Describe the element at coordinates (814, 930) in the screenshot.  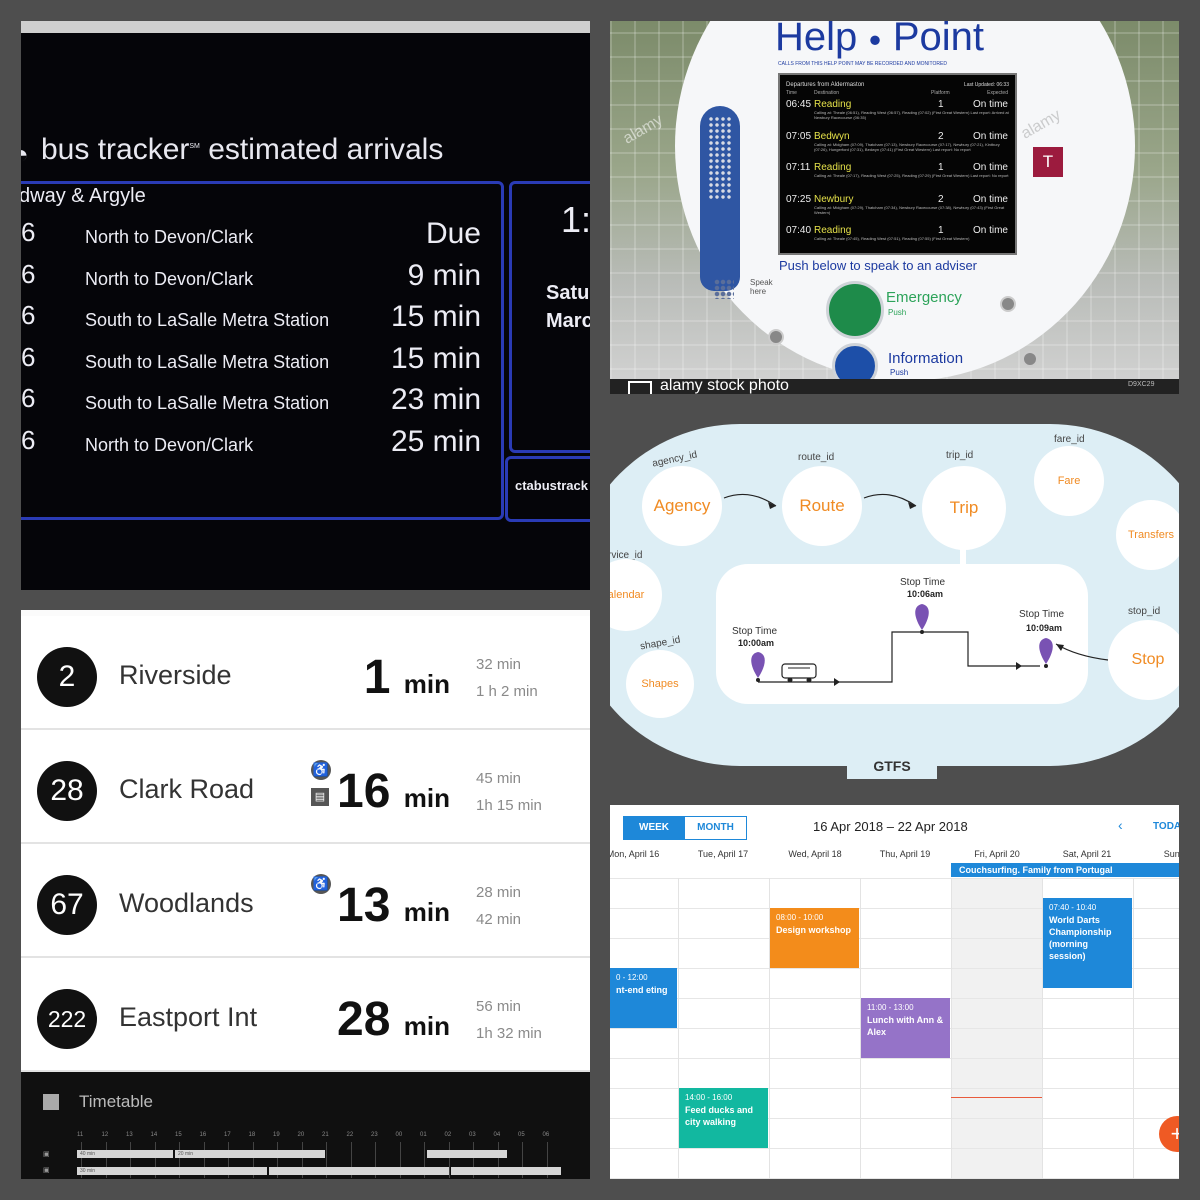
I see `event-name: Design workshop` at that location.